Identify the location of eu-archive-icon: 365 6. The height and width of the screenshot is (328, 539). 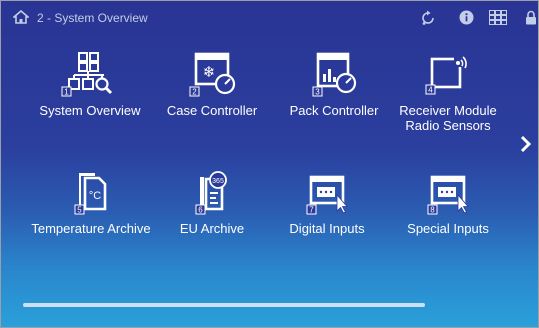
(211, 193).